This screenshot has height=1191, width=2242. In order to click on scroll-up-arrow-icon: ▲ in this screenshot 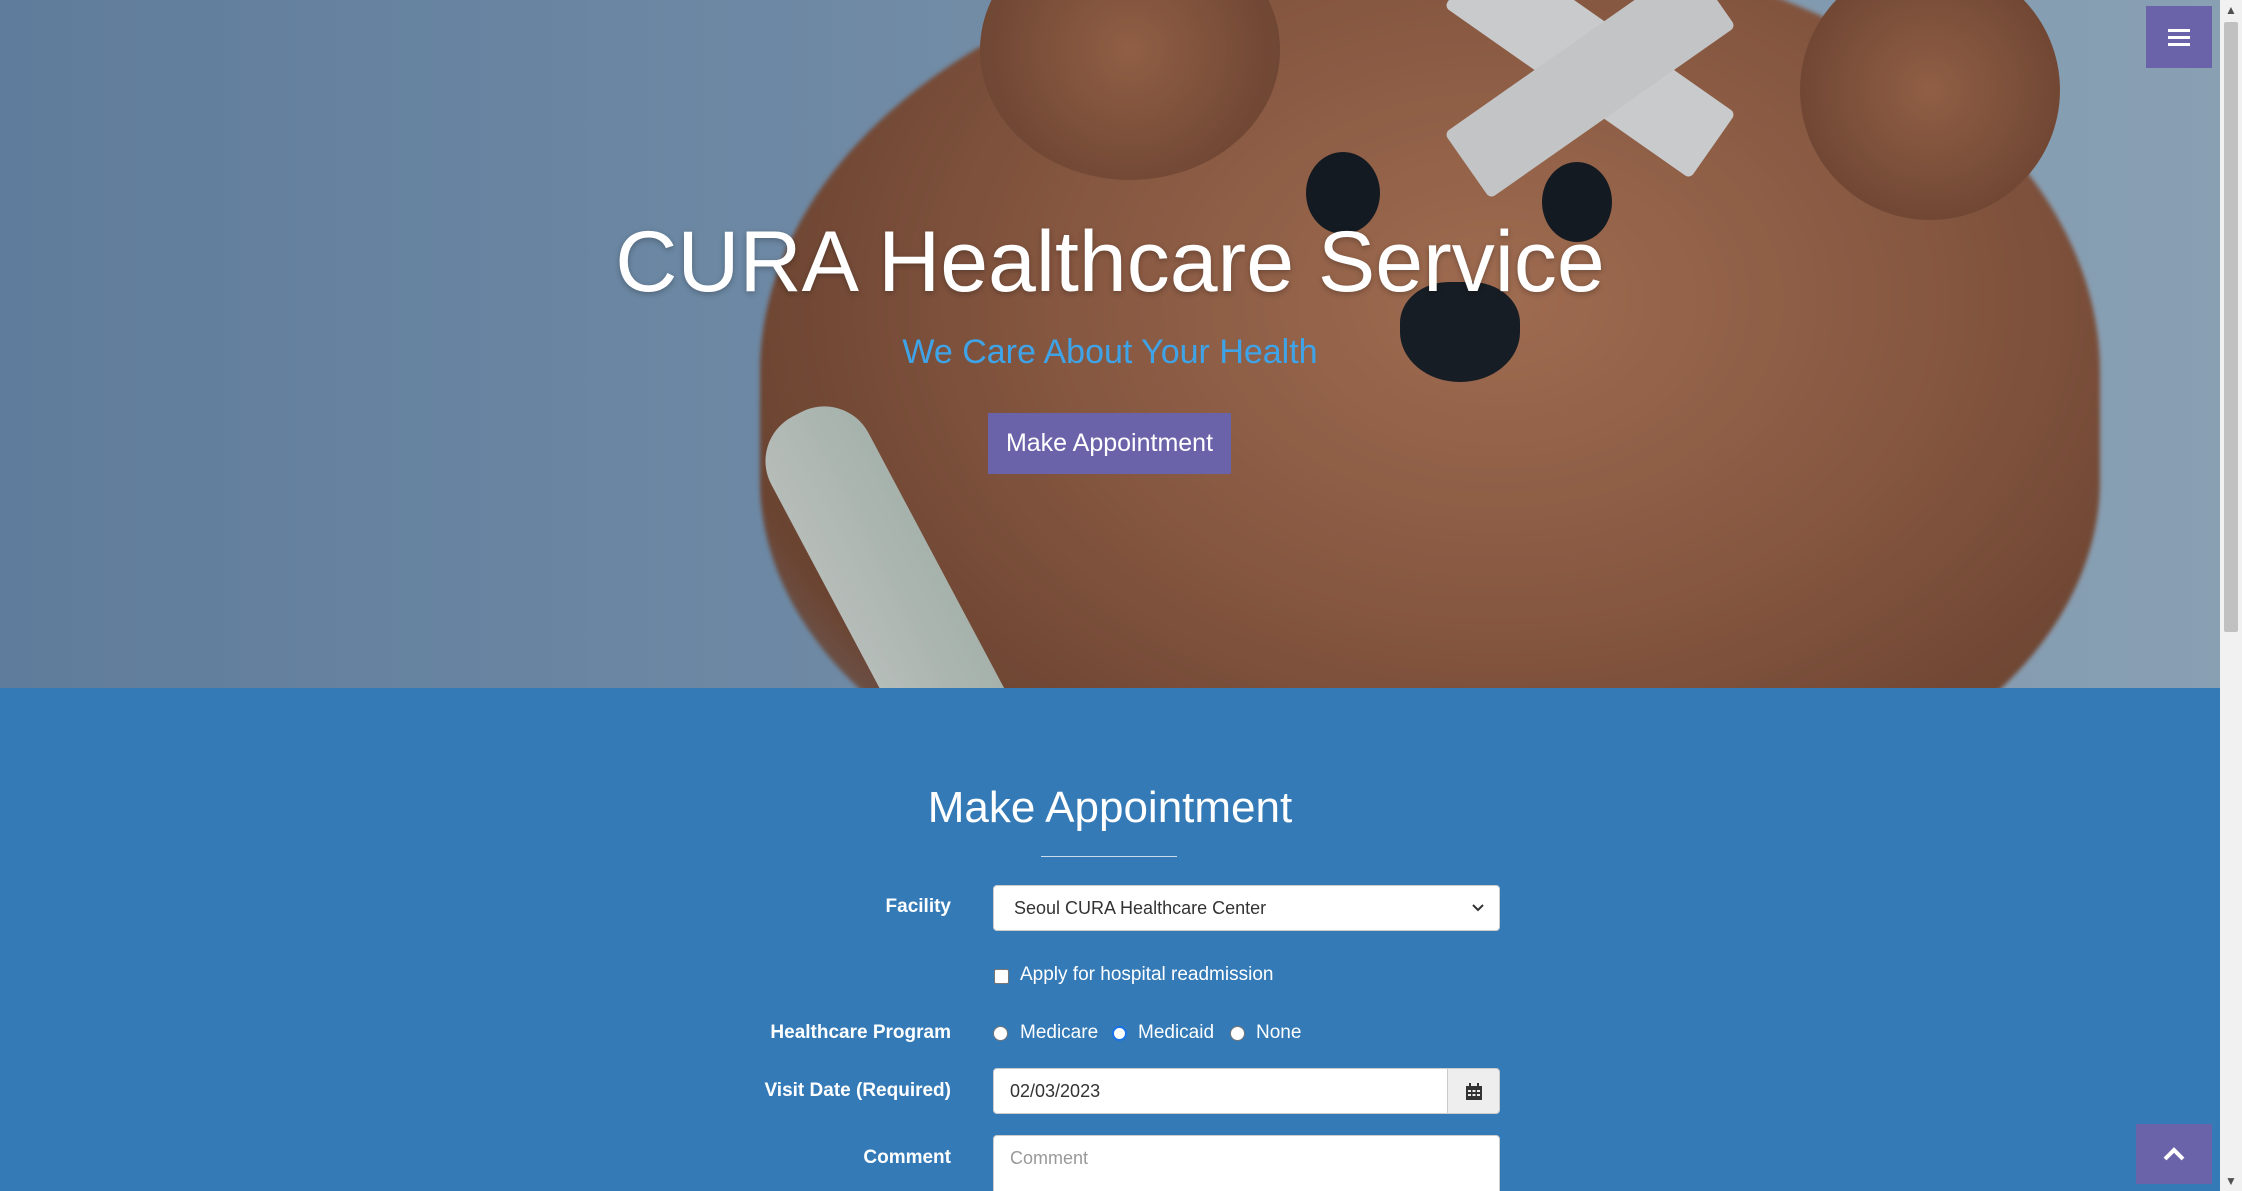, I will do `click(2231, 10)`.